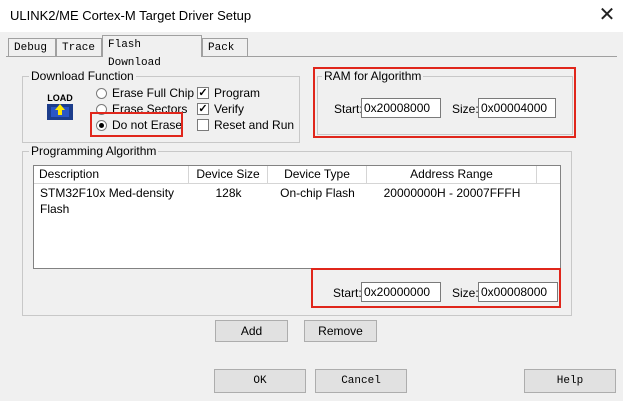 The width and height of the screenshot is (623, 401). I want to click on reset-and-run-checkbox, so click(203, 125).